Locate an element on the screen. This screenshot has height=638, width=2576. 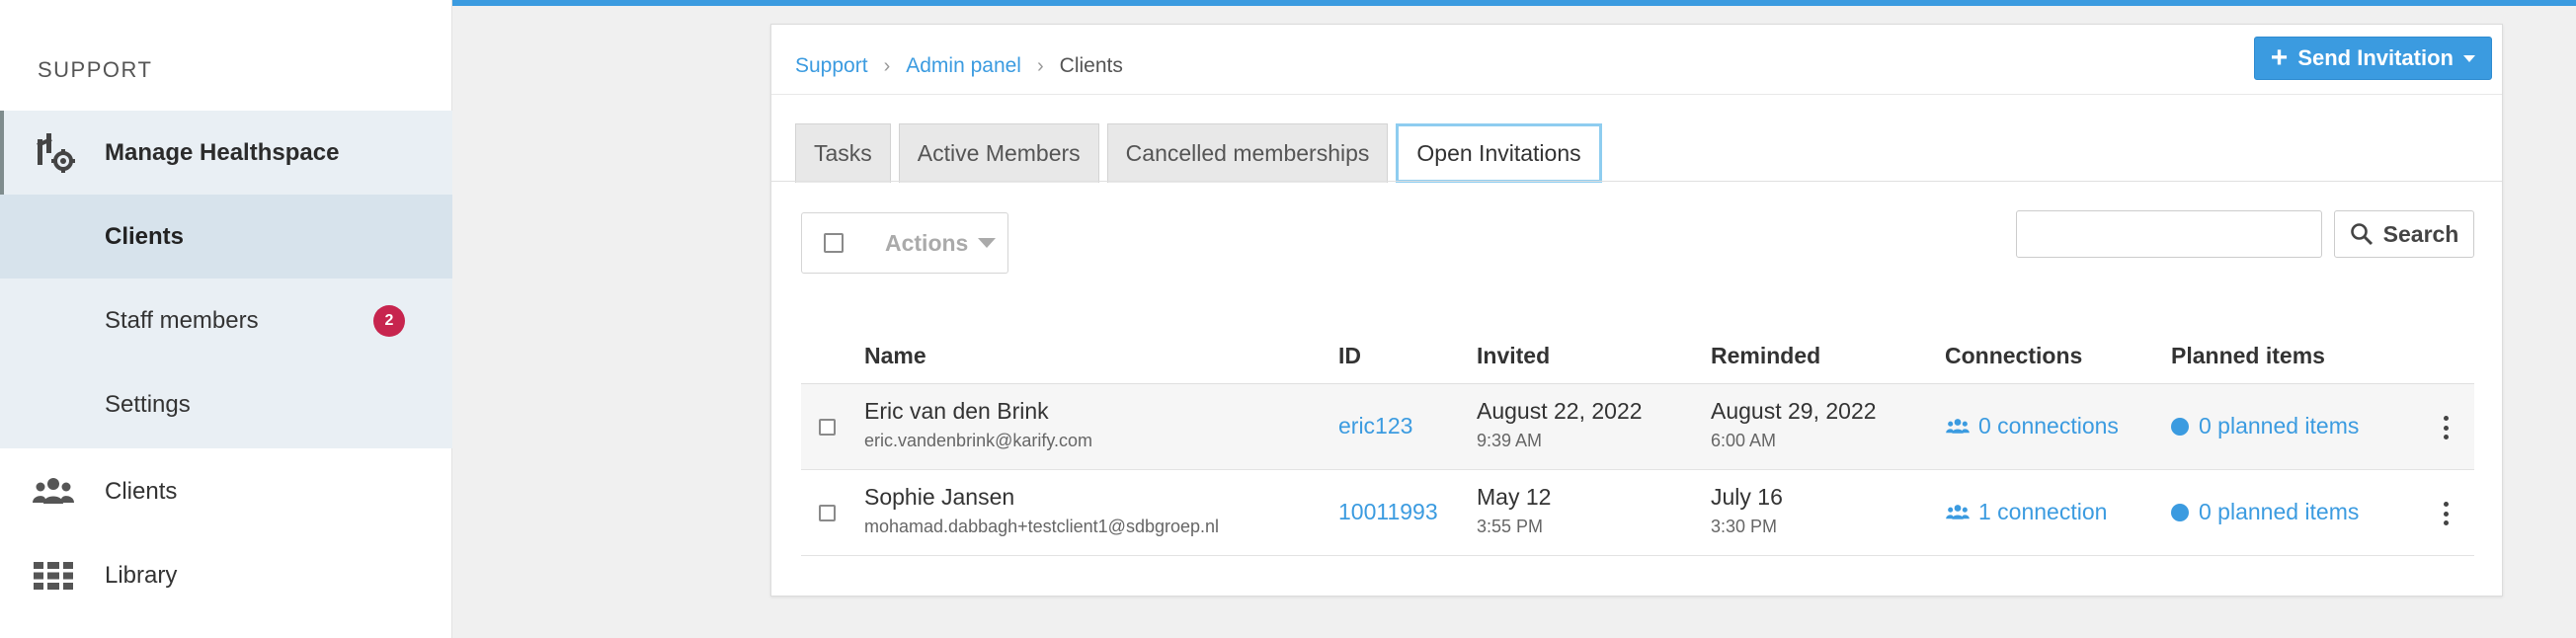
invited-time: 3:55 PM is located at coordinates (1510, 526).